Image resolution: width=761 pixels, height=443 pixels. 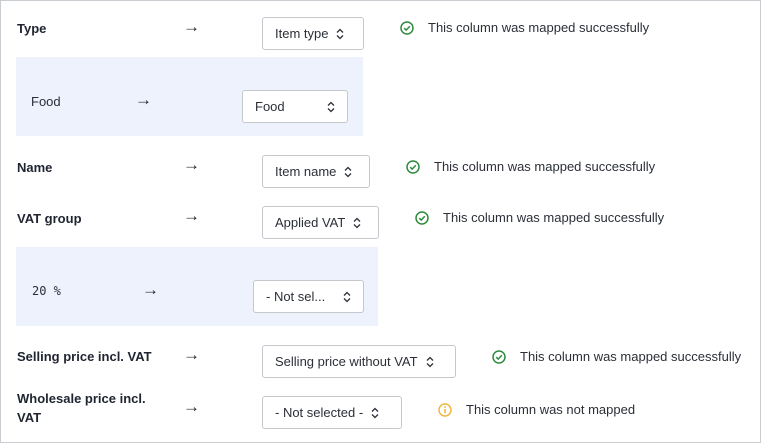 I want to click on field-label-name: Name, so click(x=35, y=167).